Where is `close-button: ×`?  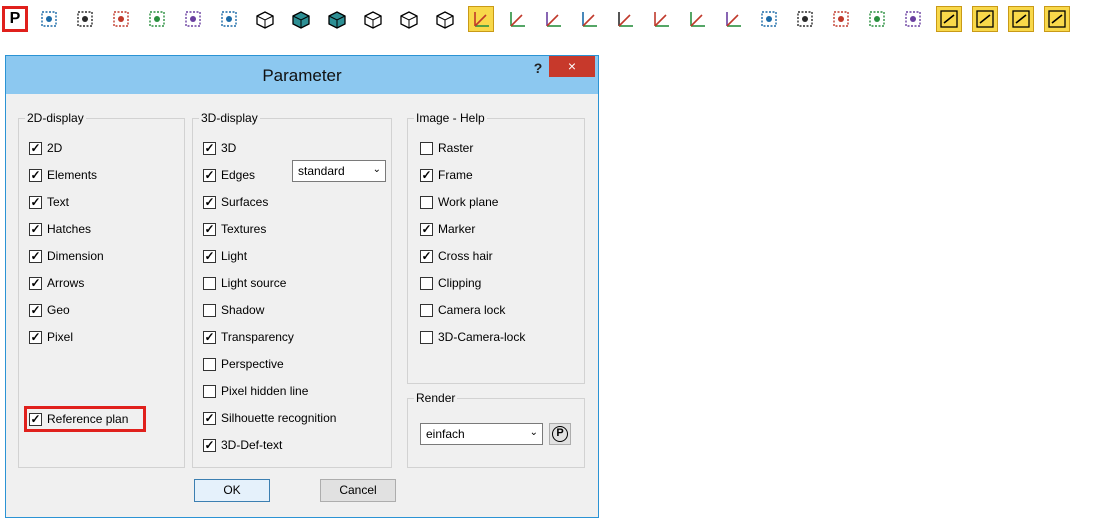
close-button: × is located at coordinates (572, 66).